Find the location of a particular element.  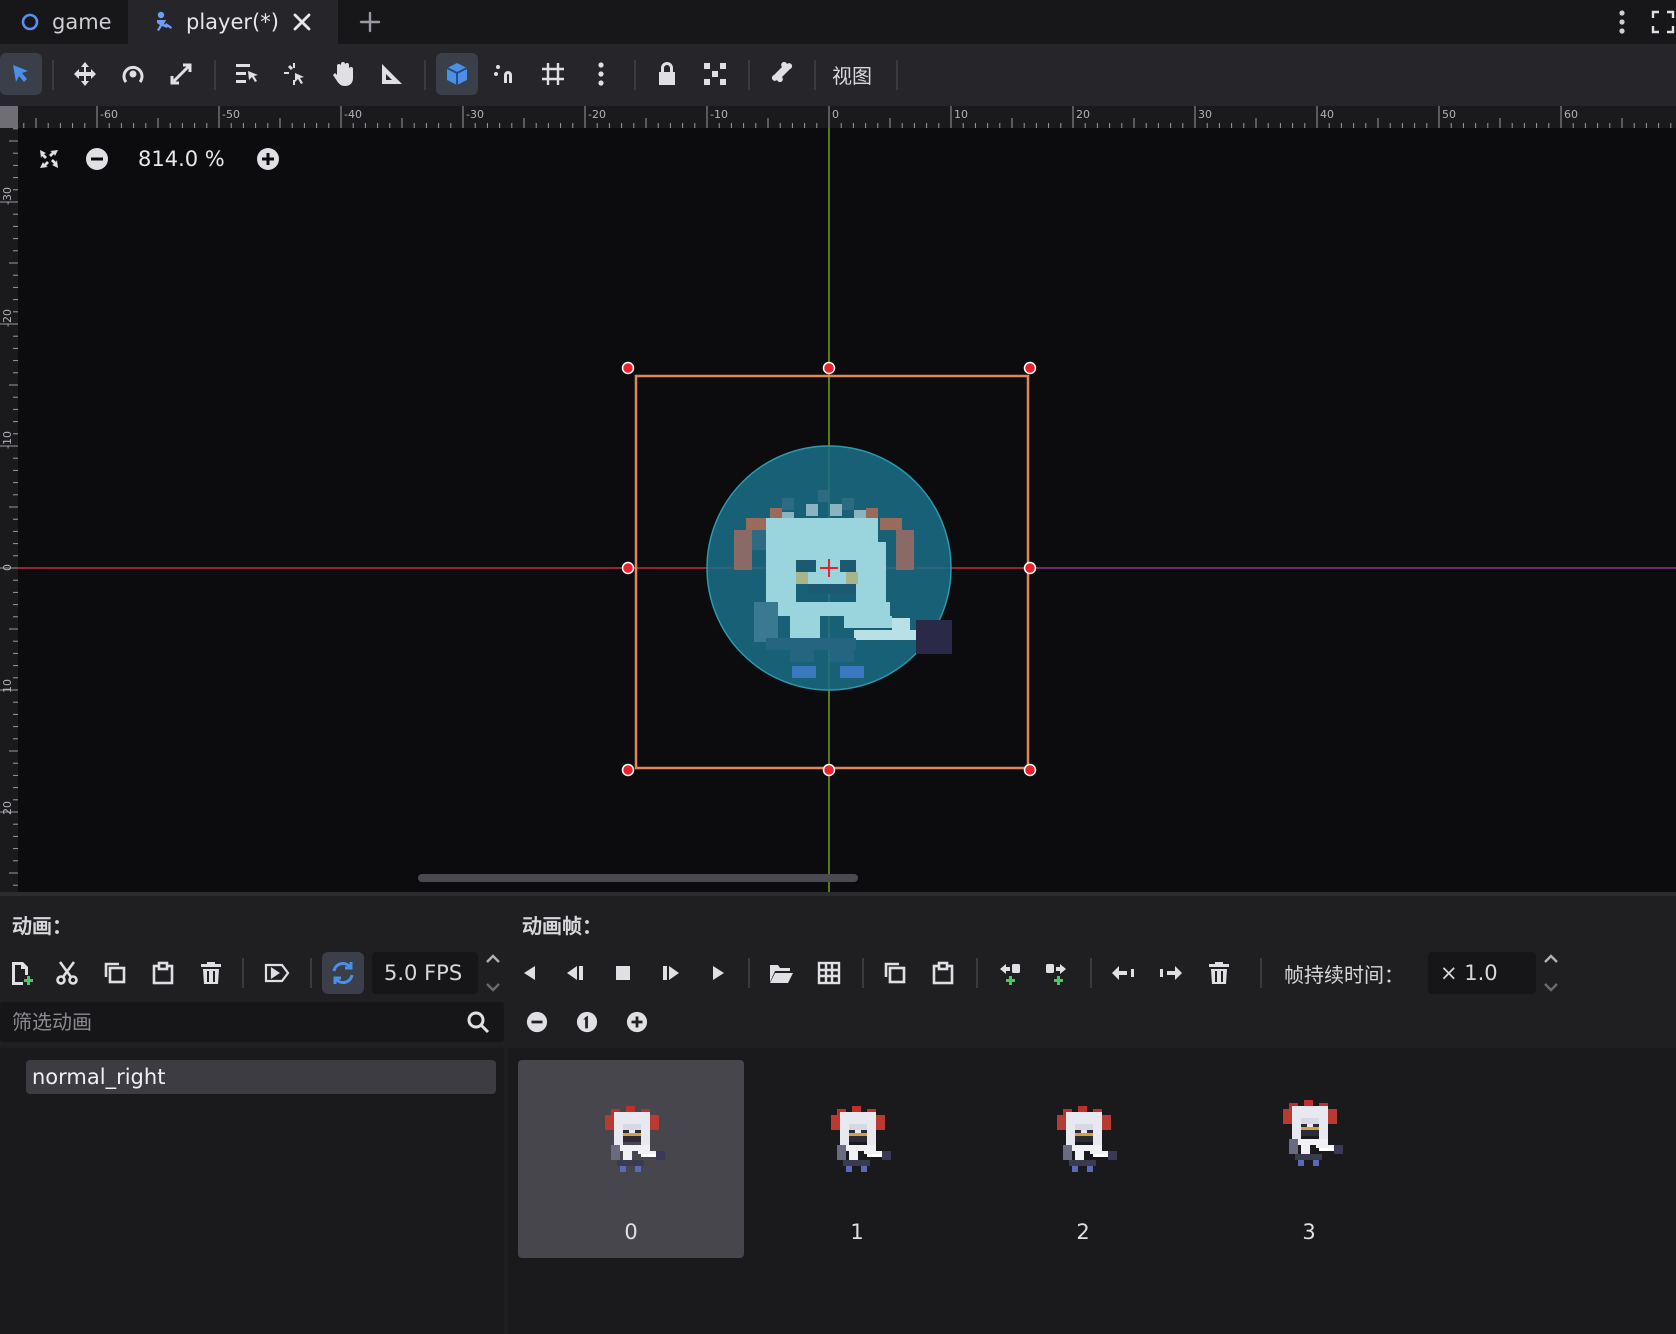

ruler-tool-button is located at coordinates (391, 74).